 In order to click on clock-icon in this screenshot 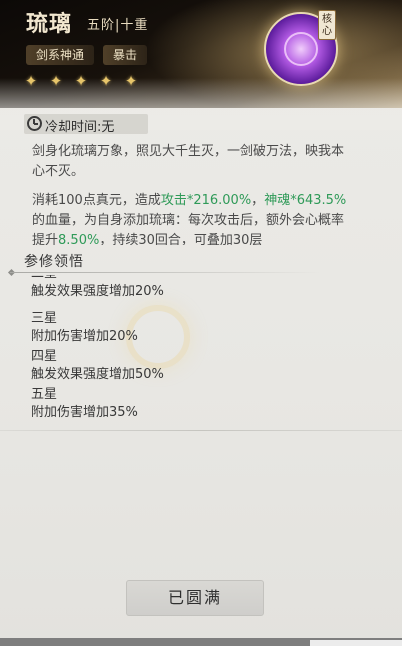, I will do `click(34, 123)`.